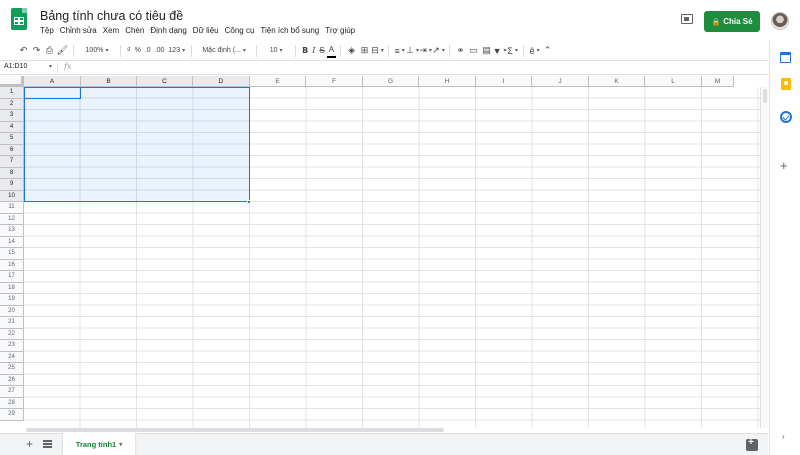 Image resolution: width=800 pixels, height=455 pixels. I want to click on input-tools-icon: ê, so click(534, 50).